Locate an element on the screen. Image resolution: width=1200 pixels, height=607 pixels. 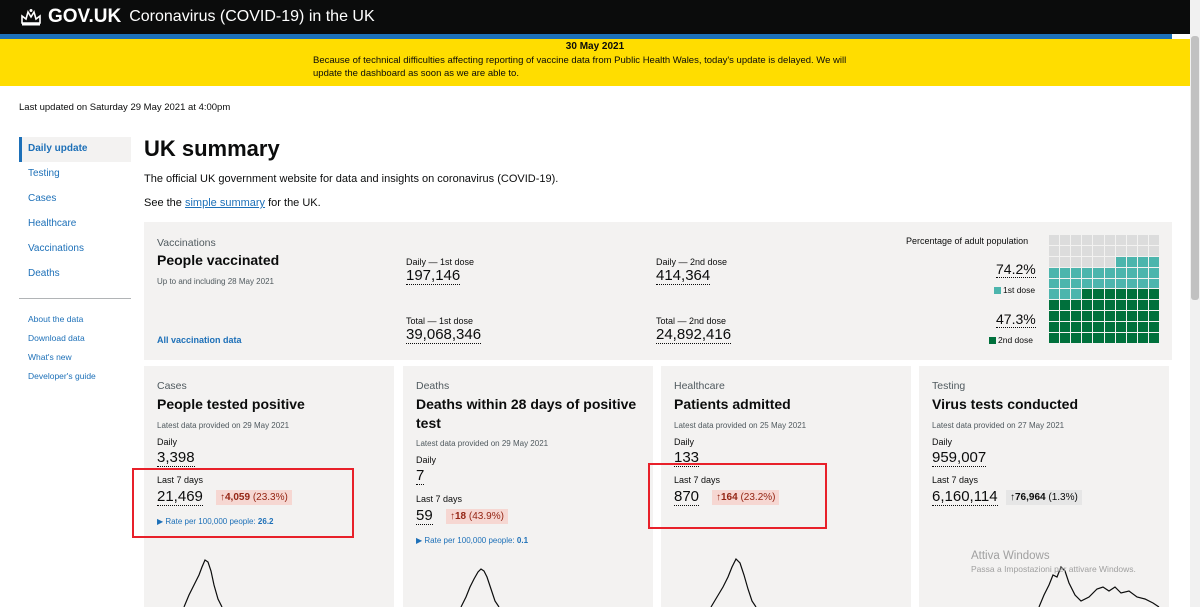
see-summary-text: See the simple summary for the UK. is located at coordinates (232, 203).